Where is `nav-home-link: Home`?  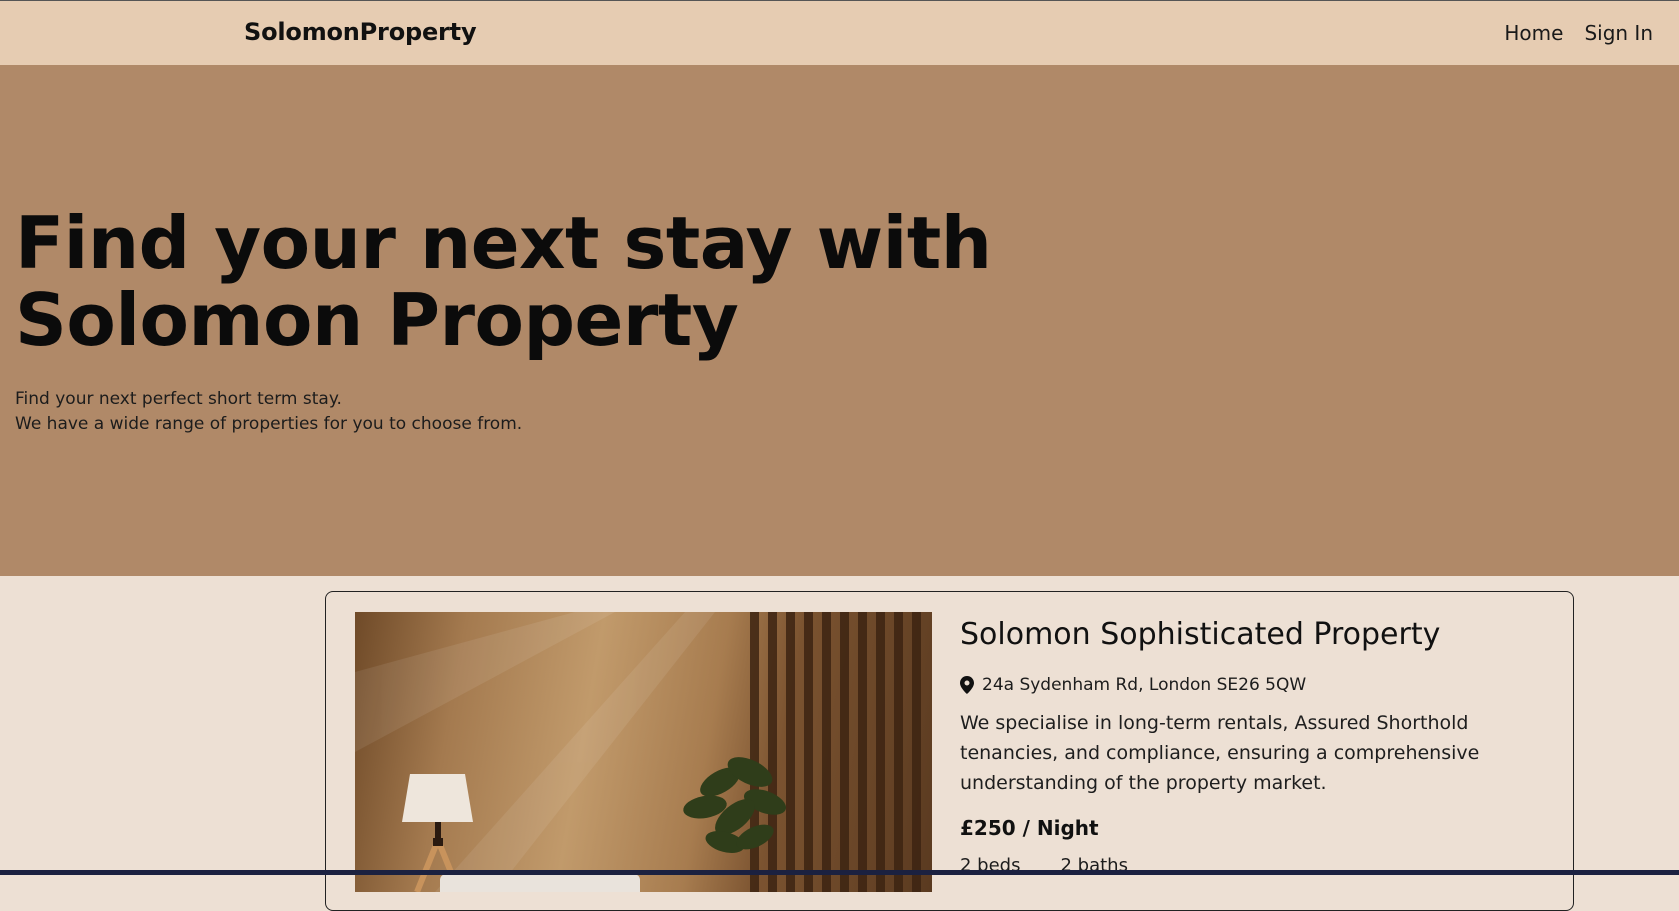
nav-home-link: Home is located at coordinates (1533, 33).